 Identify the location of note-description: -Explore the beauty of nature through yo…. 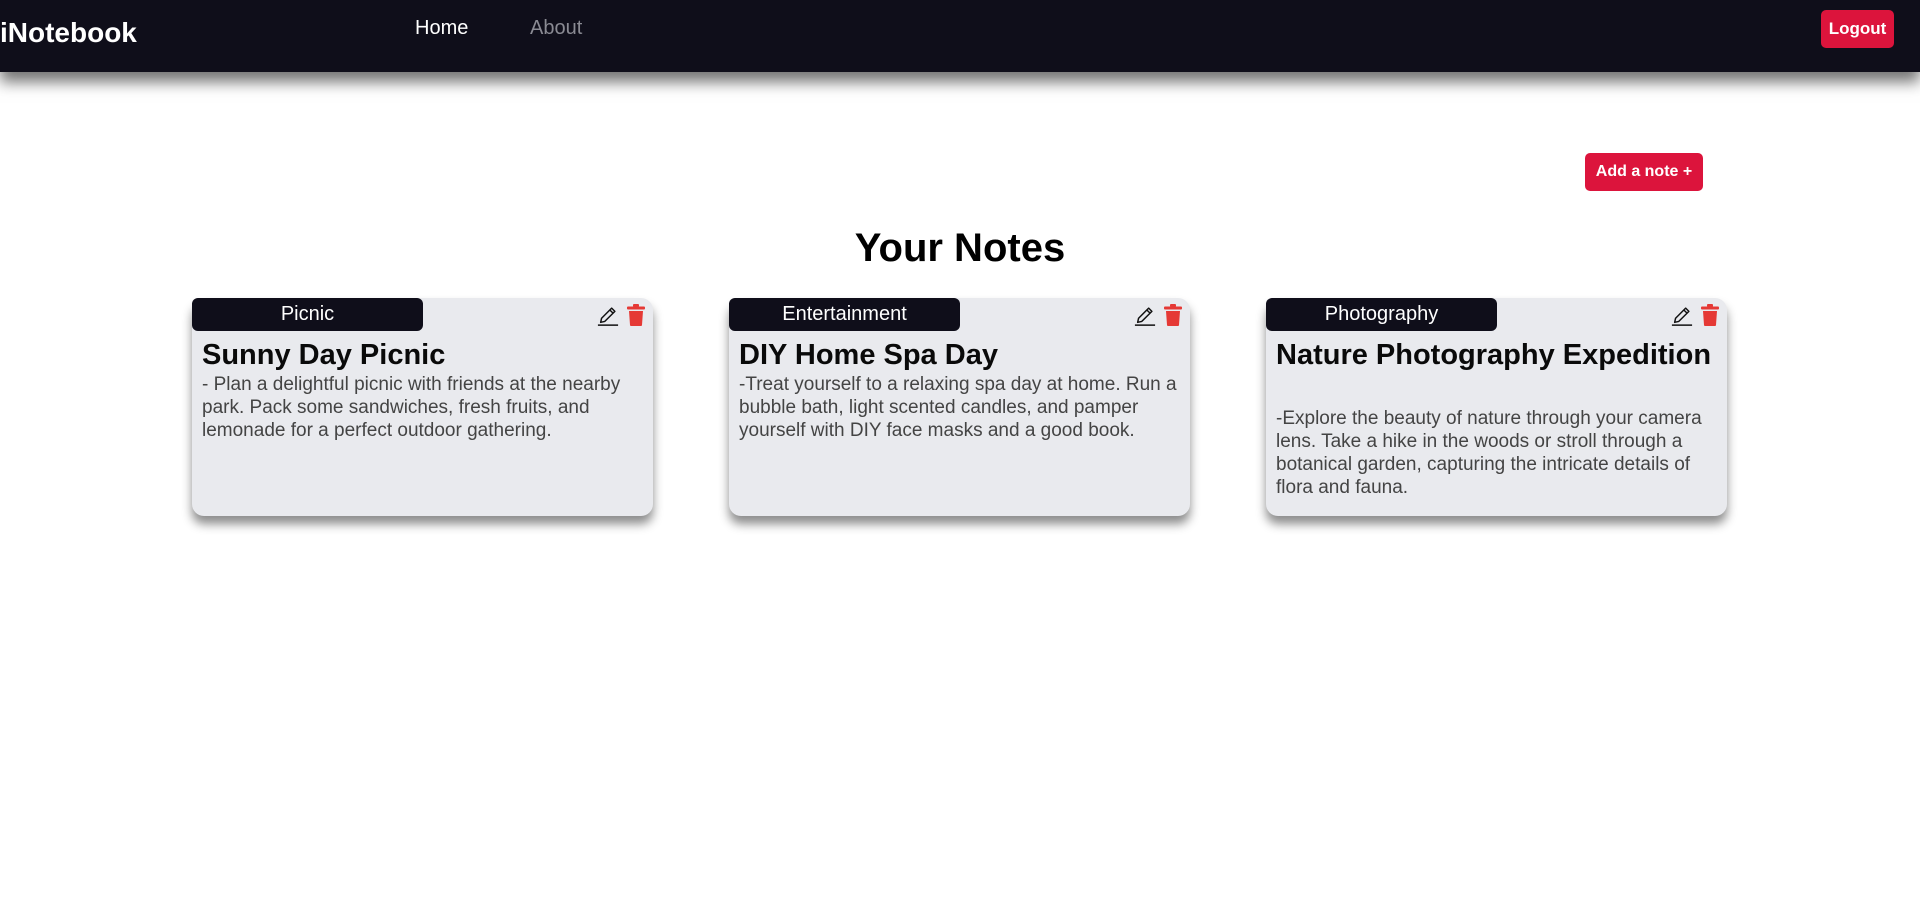
(1489, 453).